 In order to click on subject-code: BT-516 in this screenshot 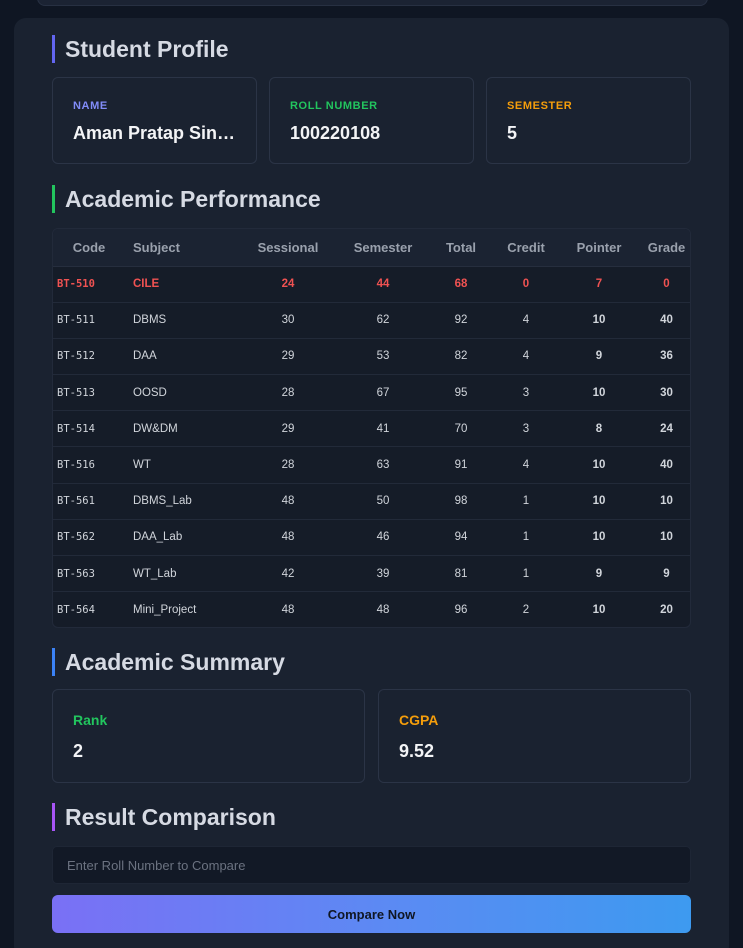, I will do `click(89, 465)`.